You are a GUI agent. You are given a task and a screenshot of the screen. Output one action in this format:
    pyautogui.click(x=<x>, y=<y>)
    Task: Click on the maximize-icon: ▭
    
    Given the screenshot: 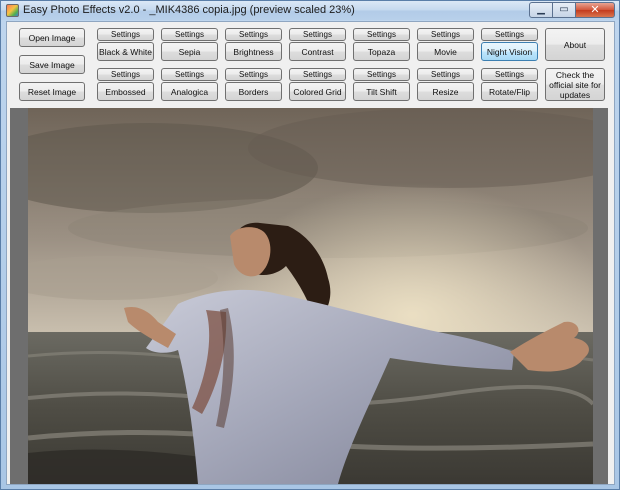 What is the action you would take?
    pyautogui.click(x=564, y=9)
    